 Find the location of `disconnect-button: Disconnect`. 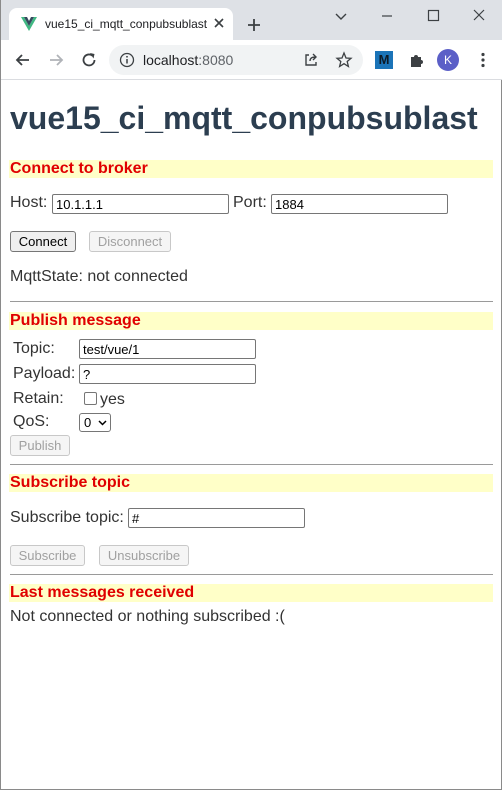

disconnect-button: Disconnect is located at coordinates (130, 241).